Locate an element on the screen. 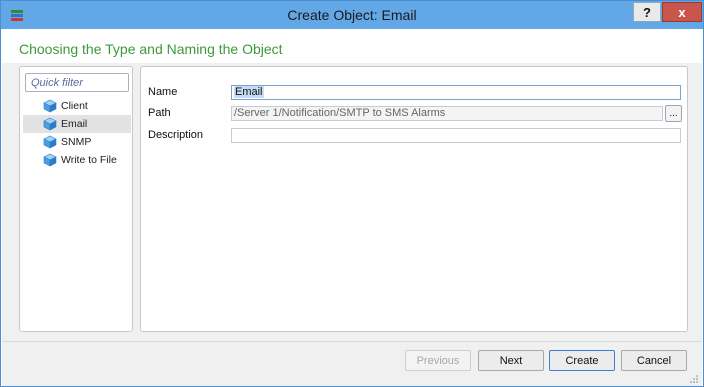  resize-grip-icon is located at coordinates (694, 379).